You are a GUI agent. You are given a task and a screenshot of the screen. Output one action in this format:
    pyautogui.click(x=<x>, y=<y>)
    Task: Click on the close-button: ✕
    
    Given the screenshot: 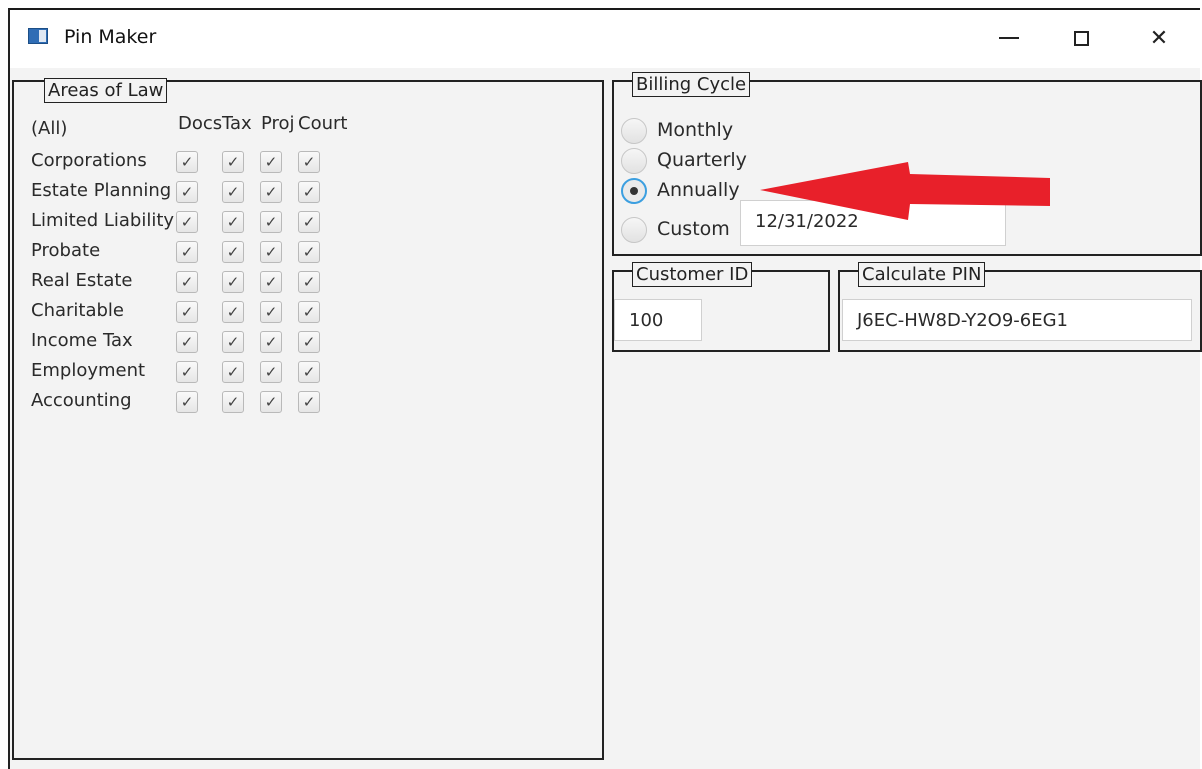 What is the action you would take?
    pyautogui.click(x=1159, y=38)
    